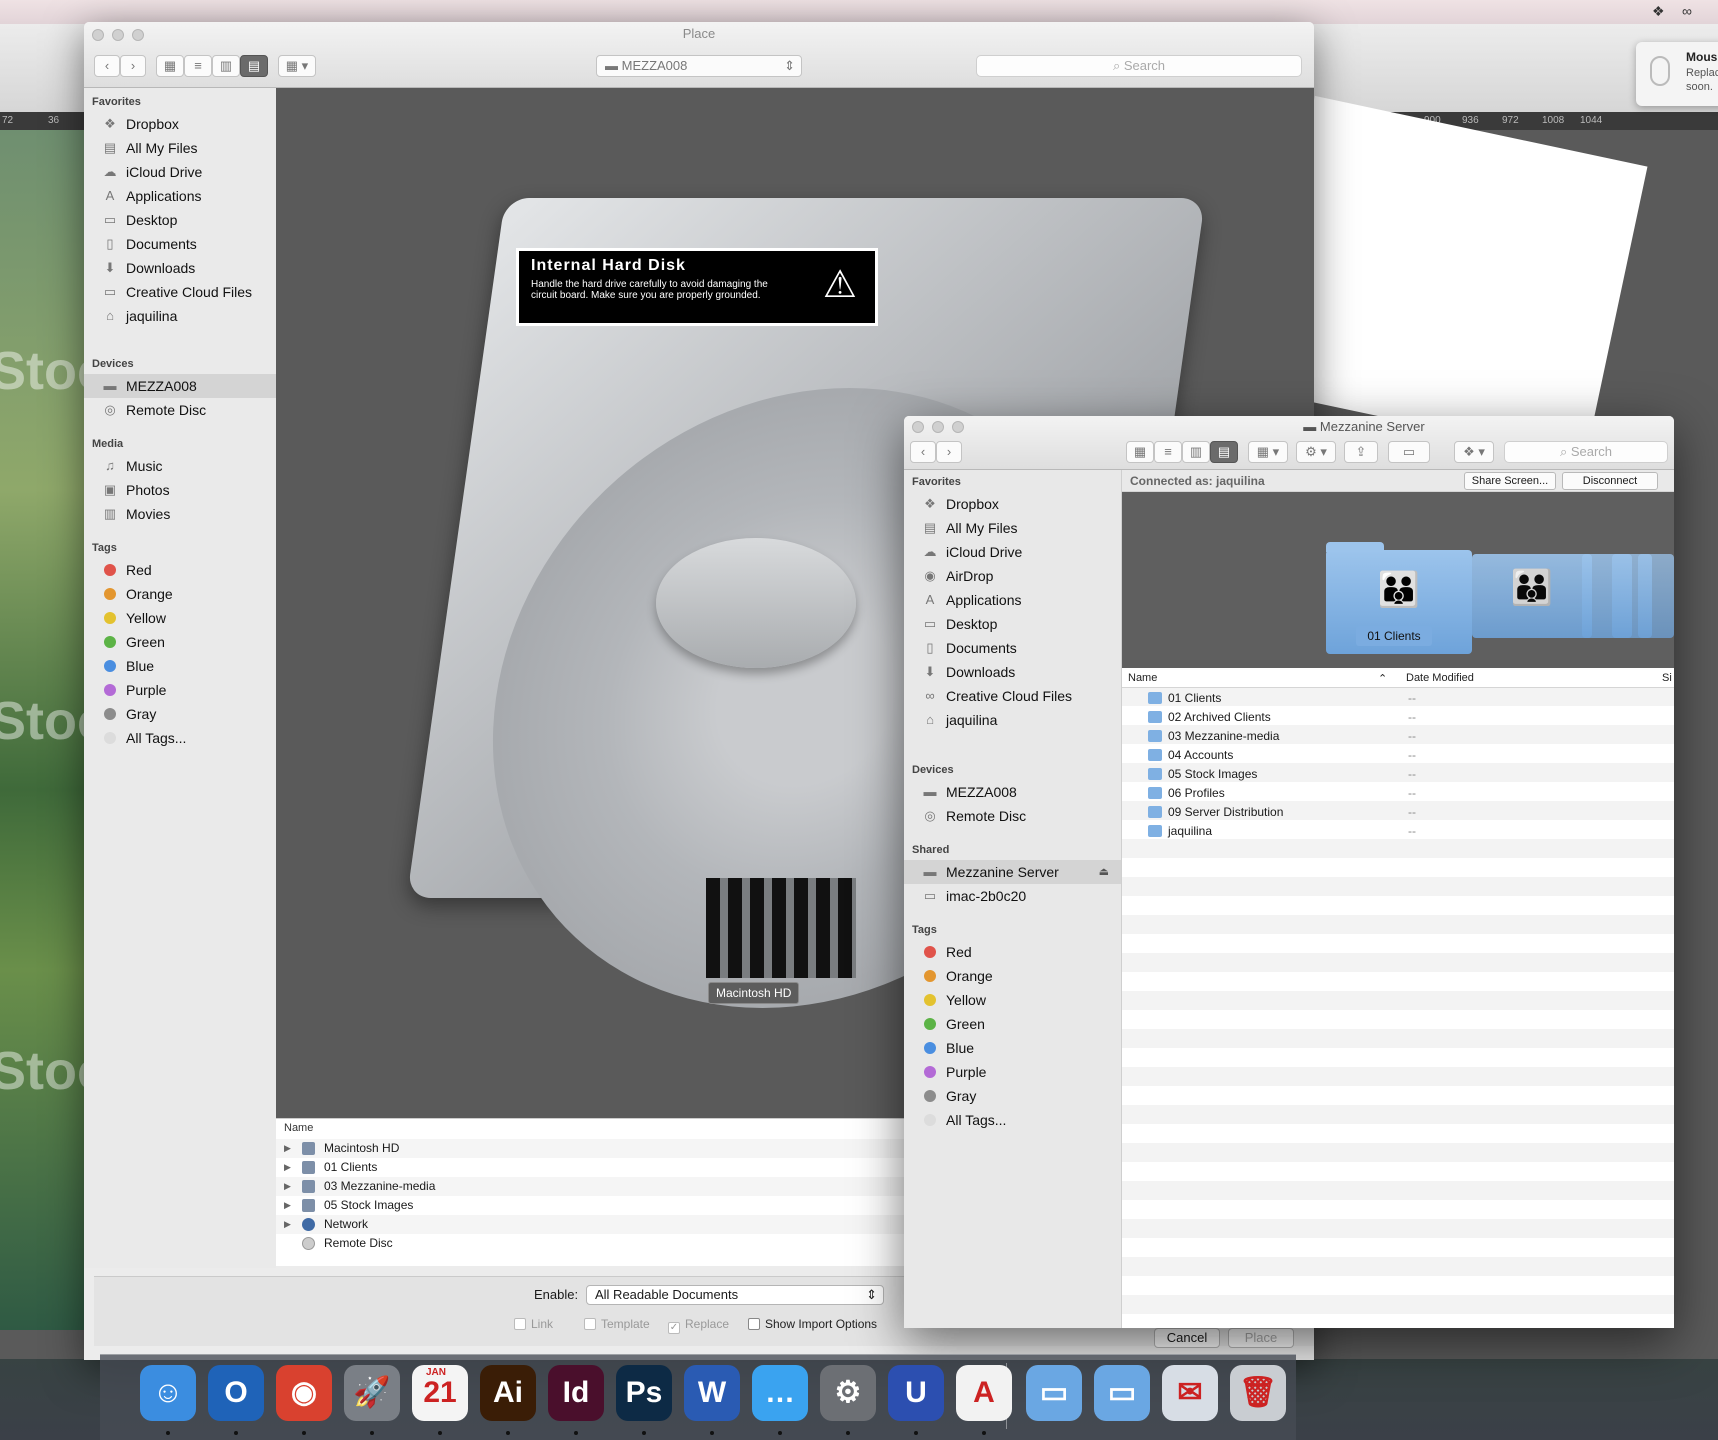 The height and width of the screenshot is (1440, 1718). Describe the element at coordinates (1656, 596) in the screenshot. I see `folder-icon` at that location.